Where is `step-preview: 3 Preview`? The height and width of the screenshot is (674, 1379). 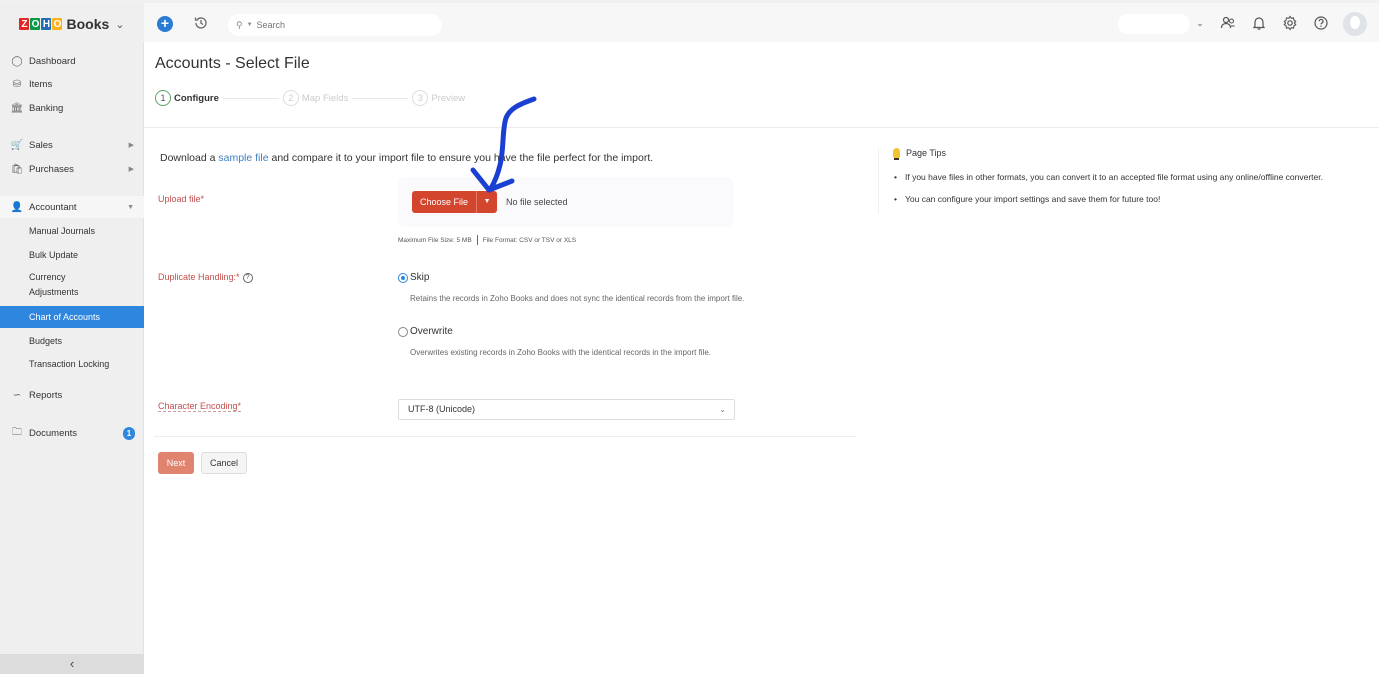 step-preview: 3 Preview is located at coordinates (438, 98).